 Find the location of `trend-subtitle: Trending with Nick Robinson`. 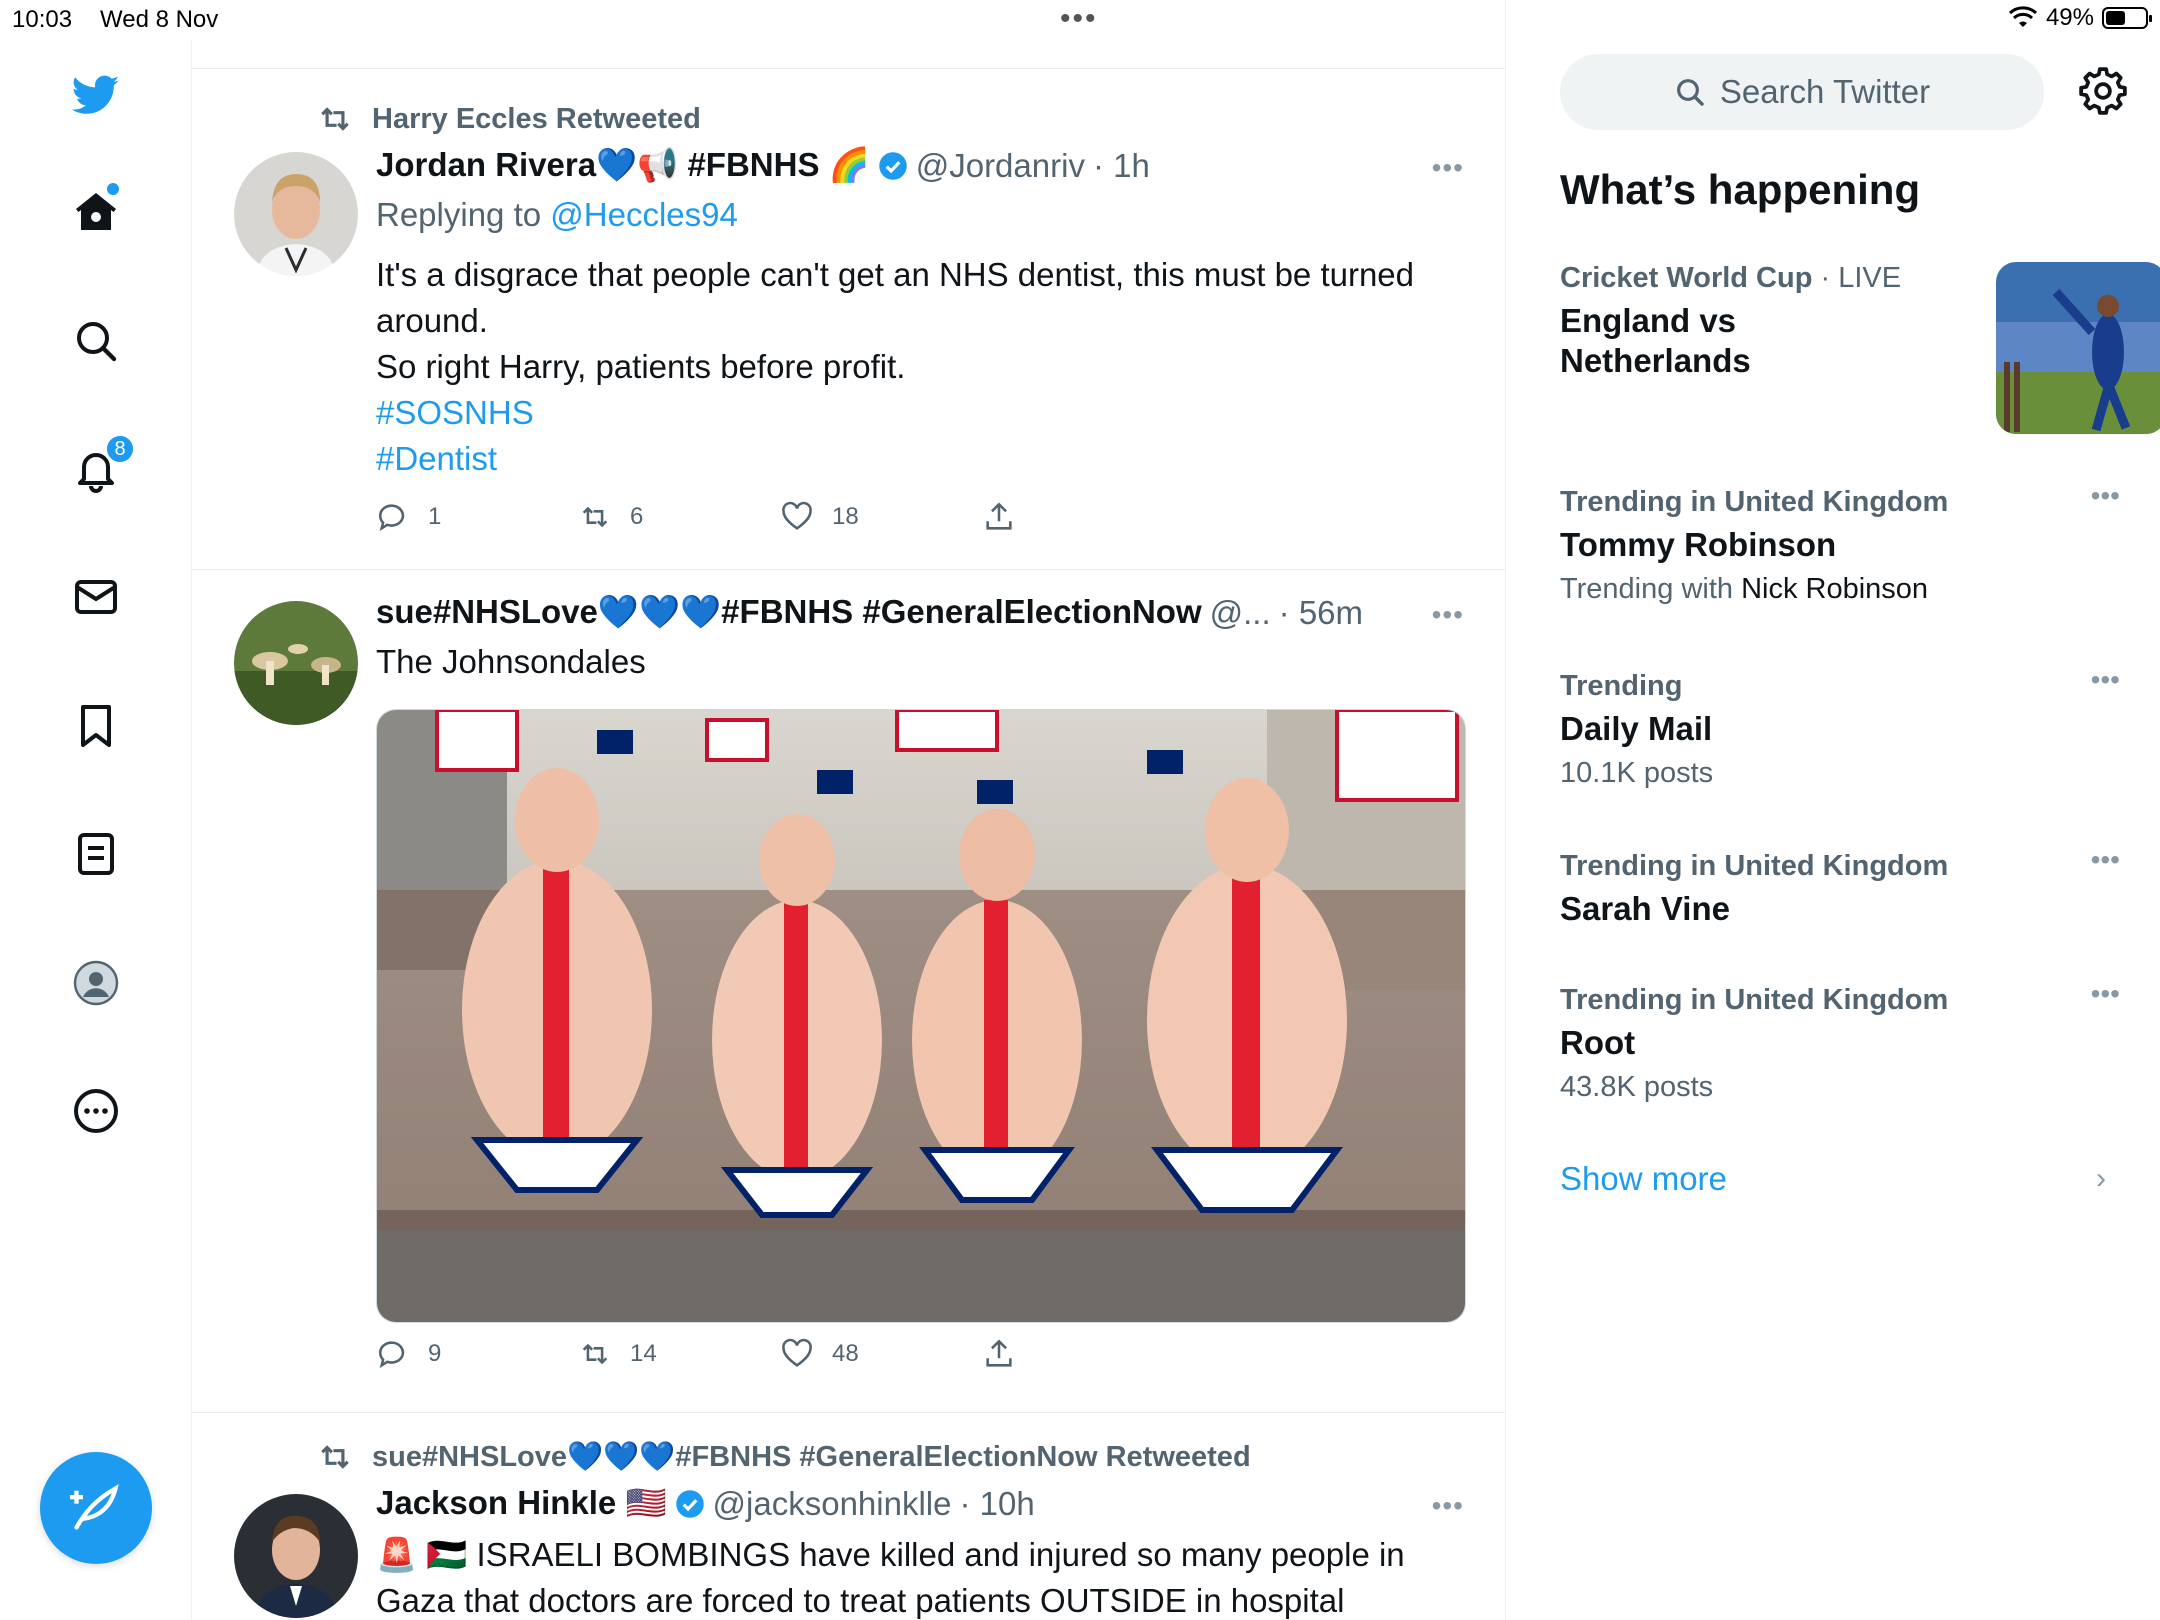

trend-subtitle: Trending with Nick Robinson is located at coordinates (1840, 589).